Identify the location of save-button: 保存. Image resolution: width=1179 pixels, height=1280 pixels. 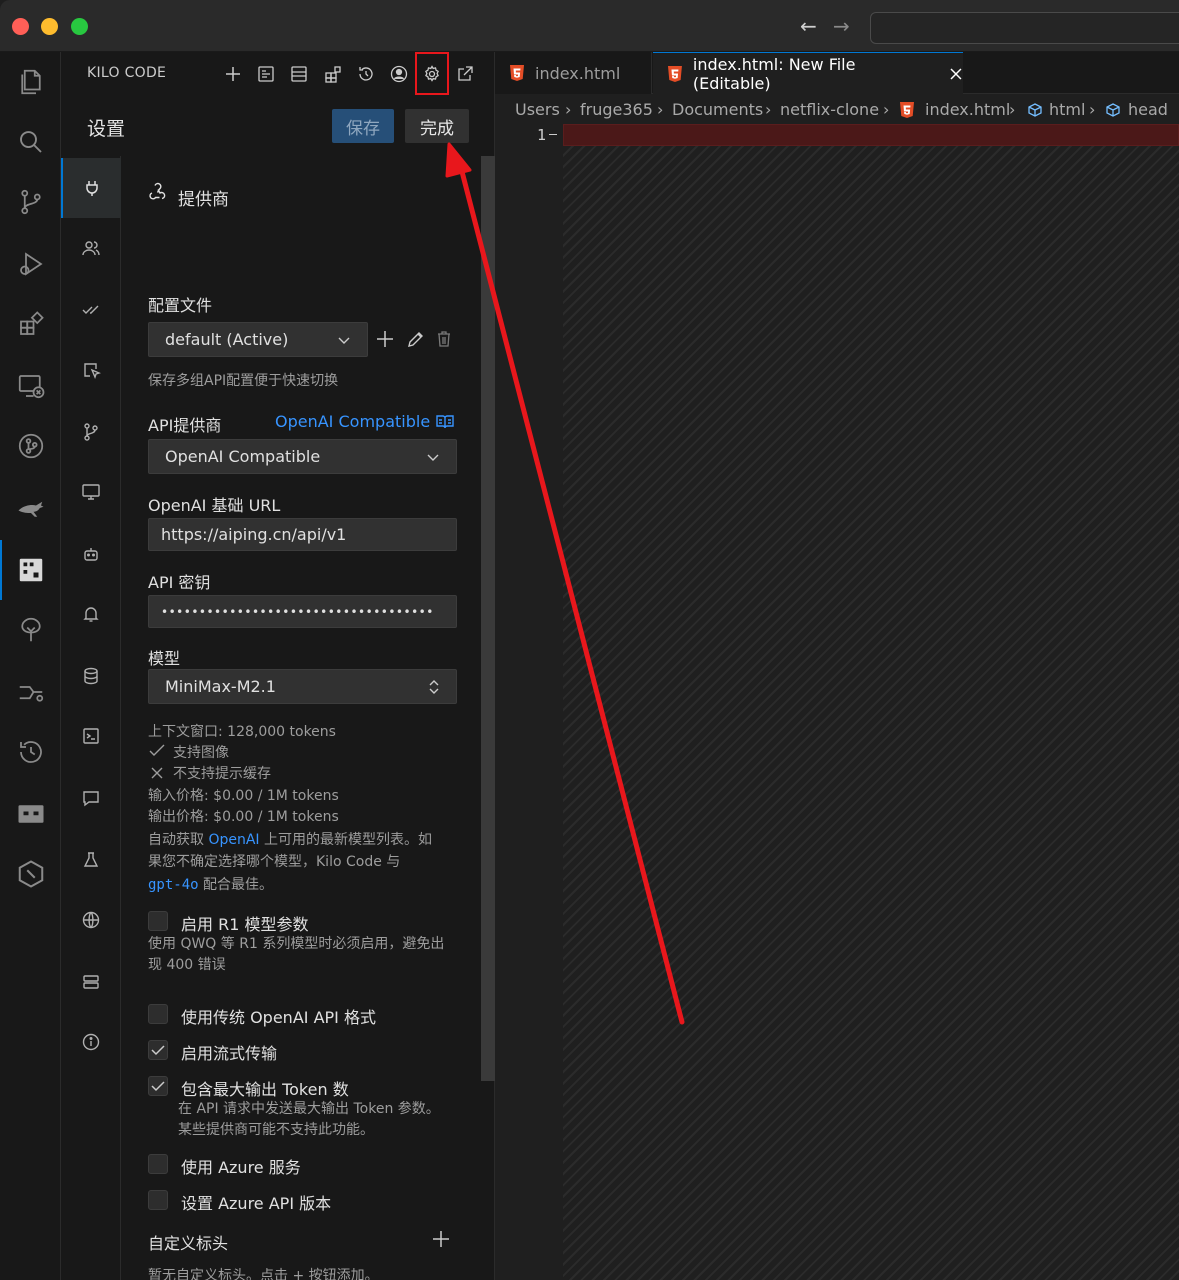
(363, 126).